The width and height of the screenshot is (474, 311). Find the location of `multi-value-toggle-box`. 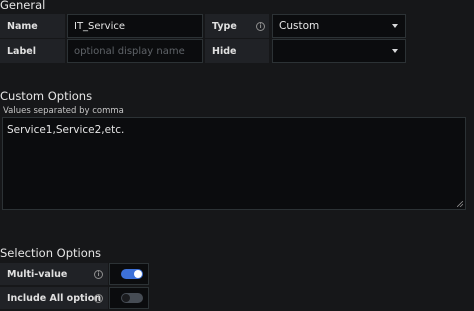

multi-value-toggle-box is located at coordinates (129, 274).